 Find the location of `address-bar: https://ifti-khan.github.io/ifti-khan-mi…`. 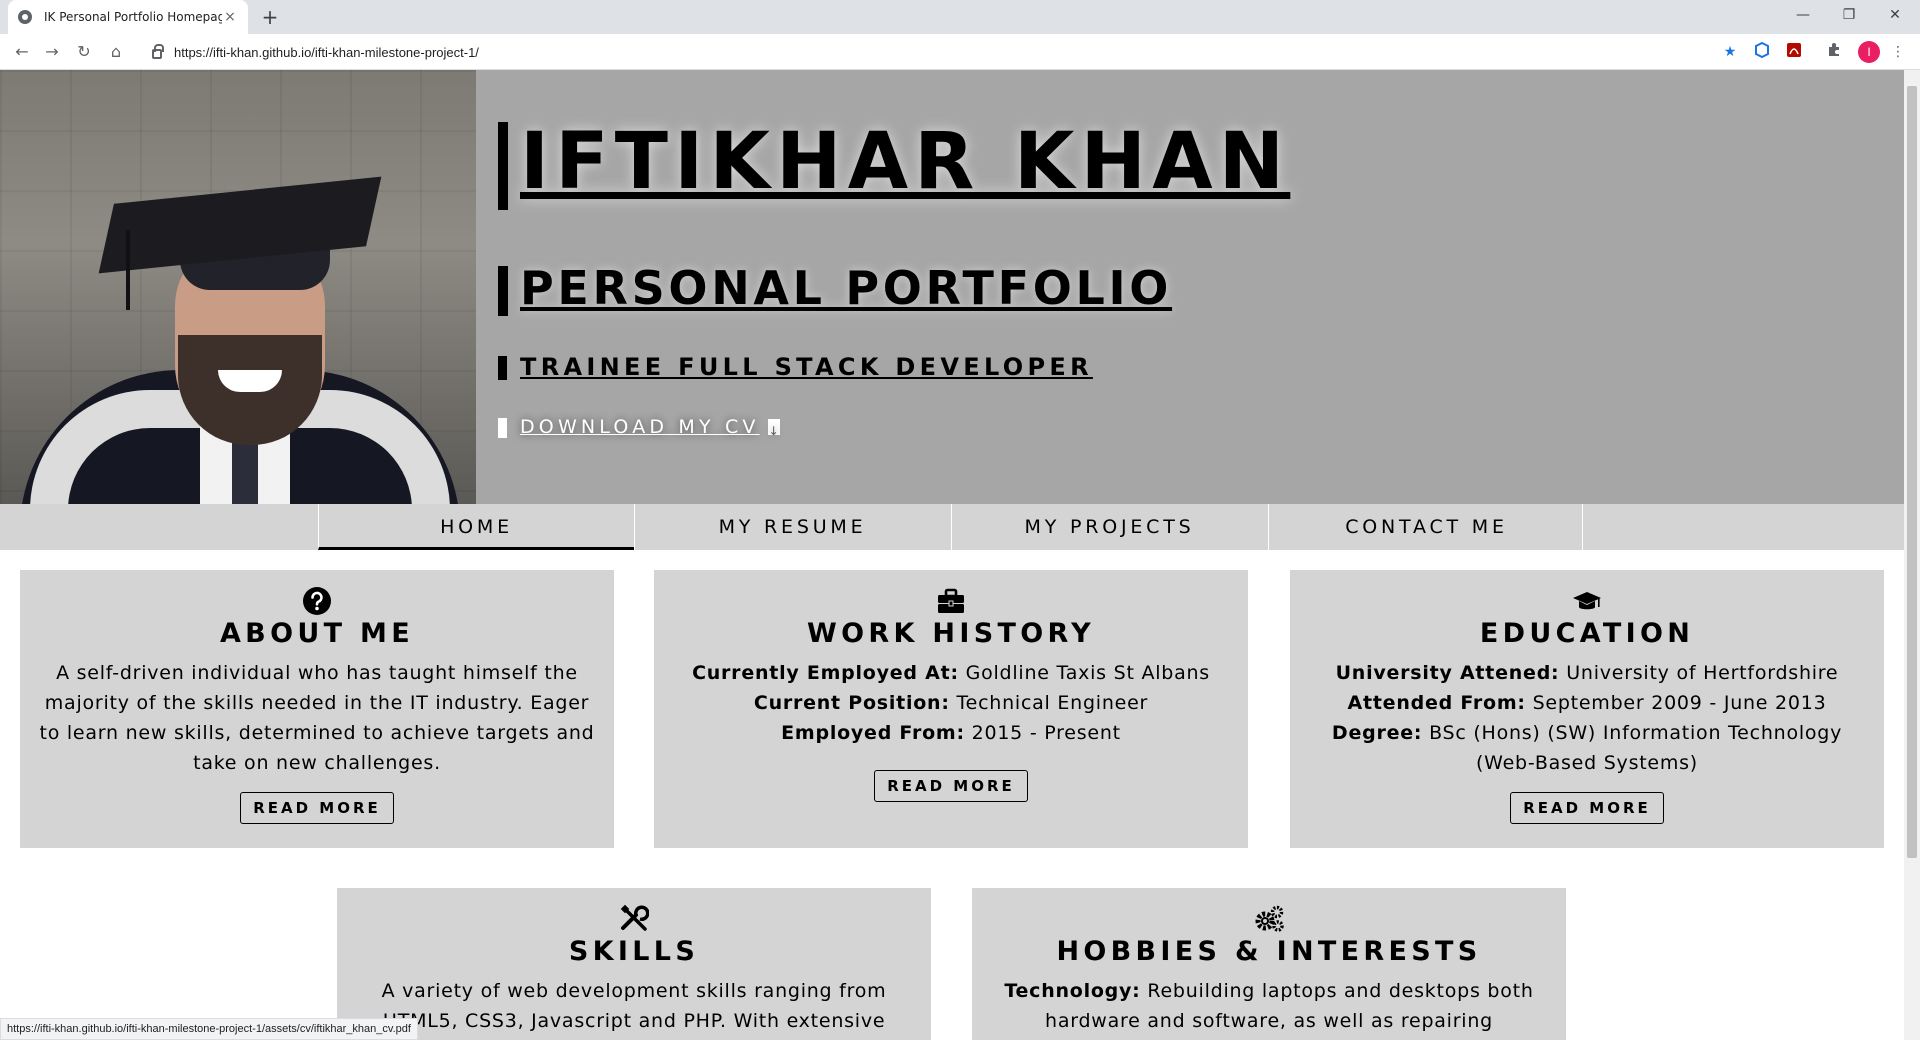

address-bar: https://ifti-khan.github.io/ifti-khan-mi… is located at coordinates (930, 52).